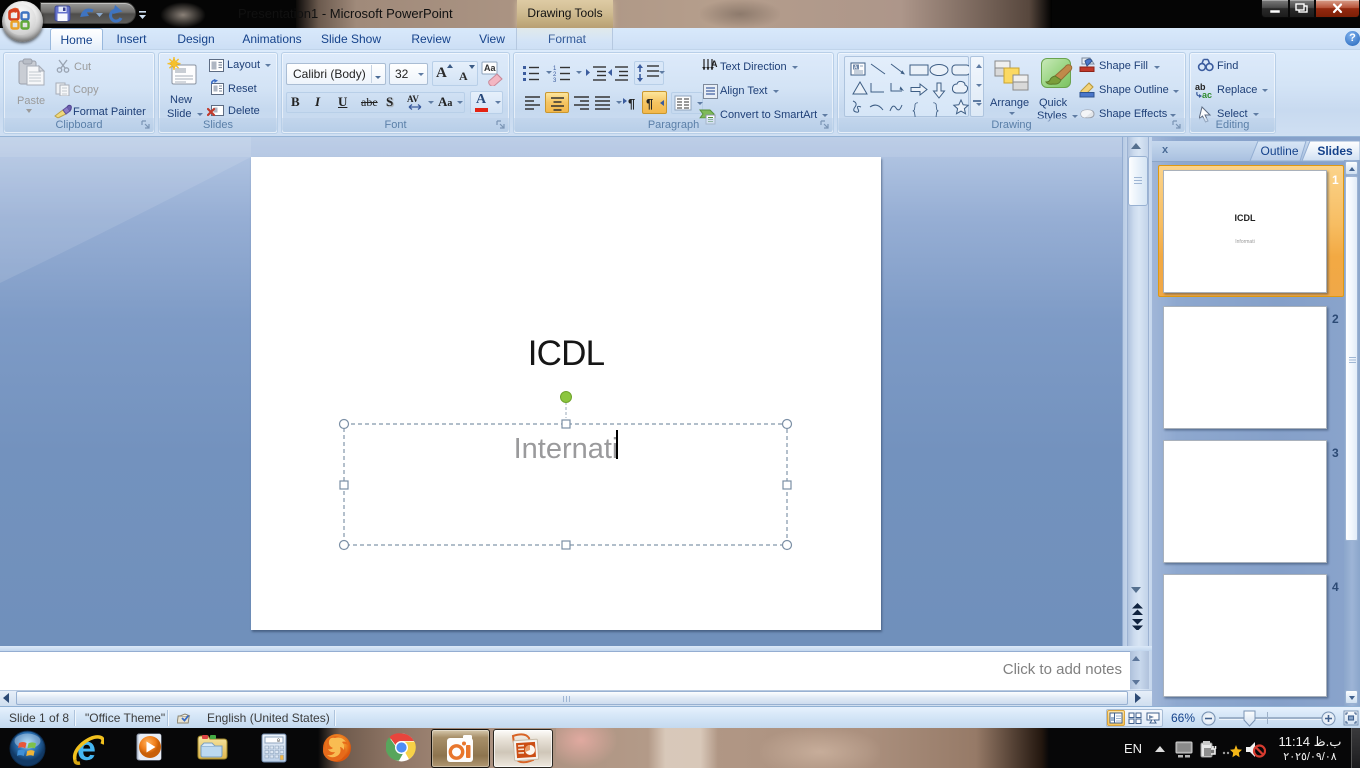 The width and height of the screenshot is (1360, 768). Describe the element at coordinates (490, 68) in the screenshot. I see `svg-text: Aa` at that location.